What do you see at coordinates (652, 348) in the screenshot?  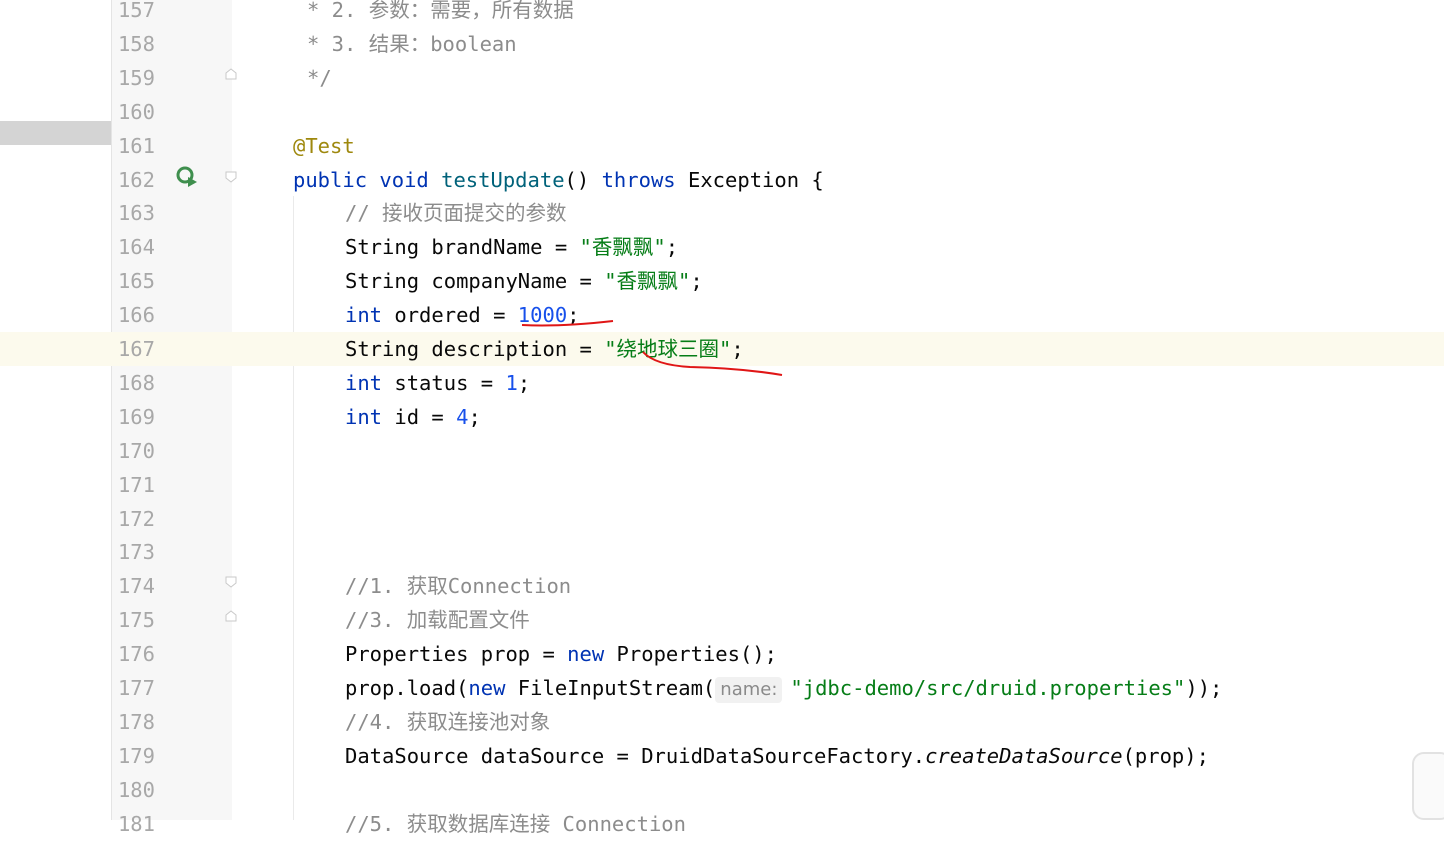 I see `red-annotation-marks` at bounding box center [652, 348].